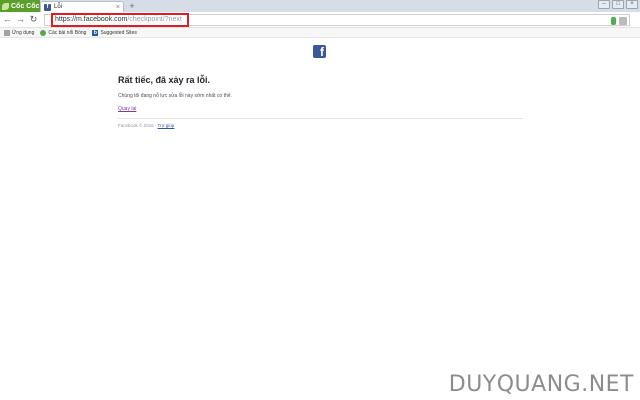 This screenshot has height=400, width=640. I want to click on tab-title: Lỗi, so click(58, 7).